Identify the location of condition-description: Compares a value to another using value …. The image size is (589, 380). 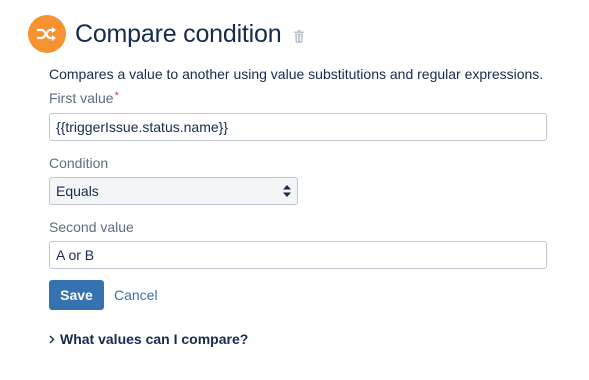
(296, 74).